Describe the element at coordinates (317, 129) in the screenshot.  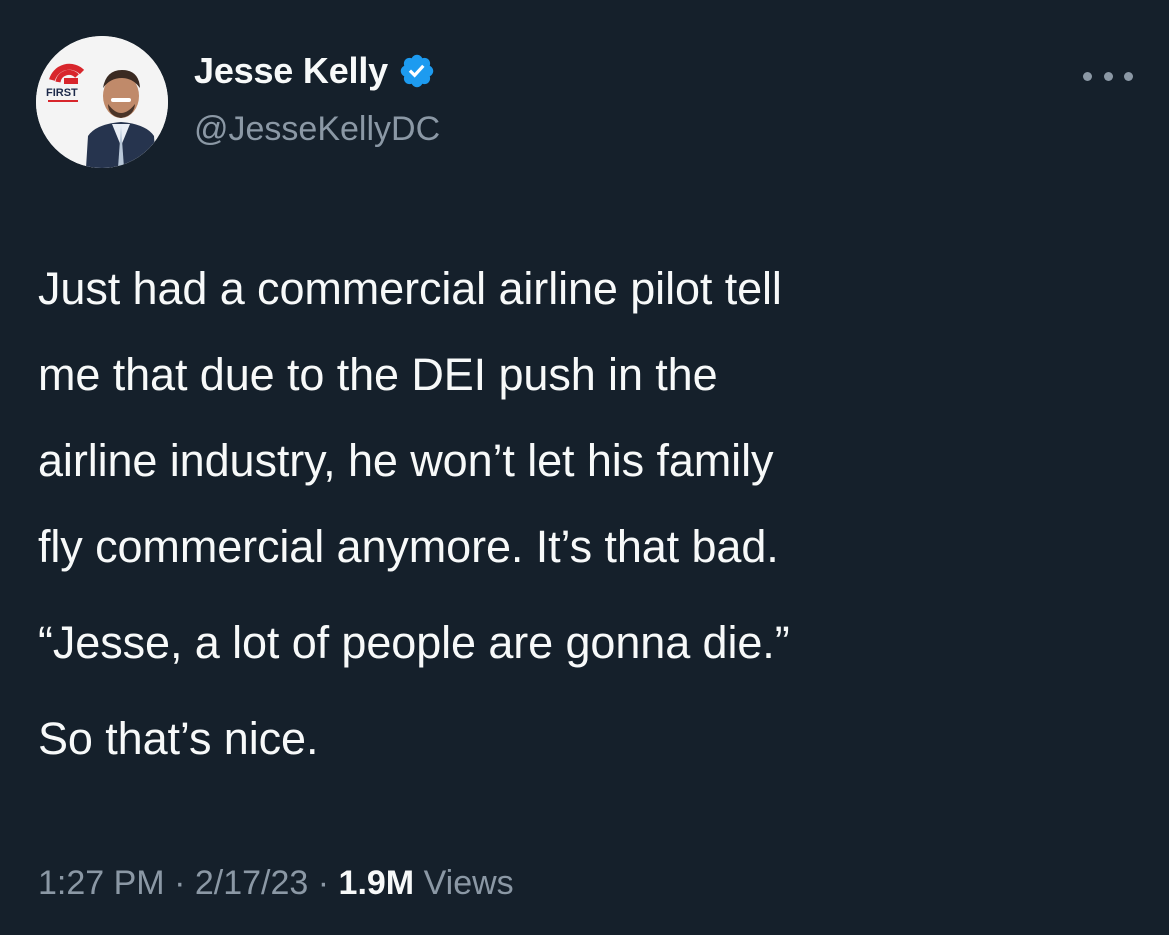
I see `username-handle: @JesseKellyDC` at that location.